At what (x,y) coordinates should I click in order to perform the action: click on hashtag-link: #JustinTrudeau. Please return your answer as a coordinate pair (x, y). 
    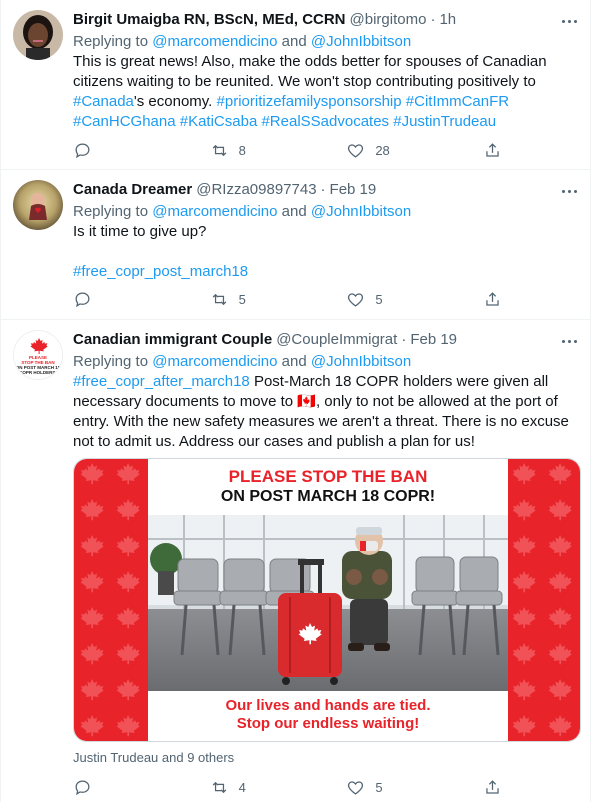
    Looking at the image, I should click on (444, 121).